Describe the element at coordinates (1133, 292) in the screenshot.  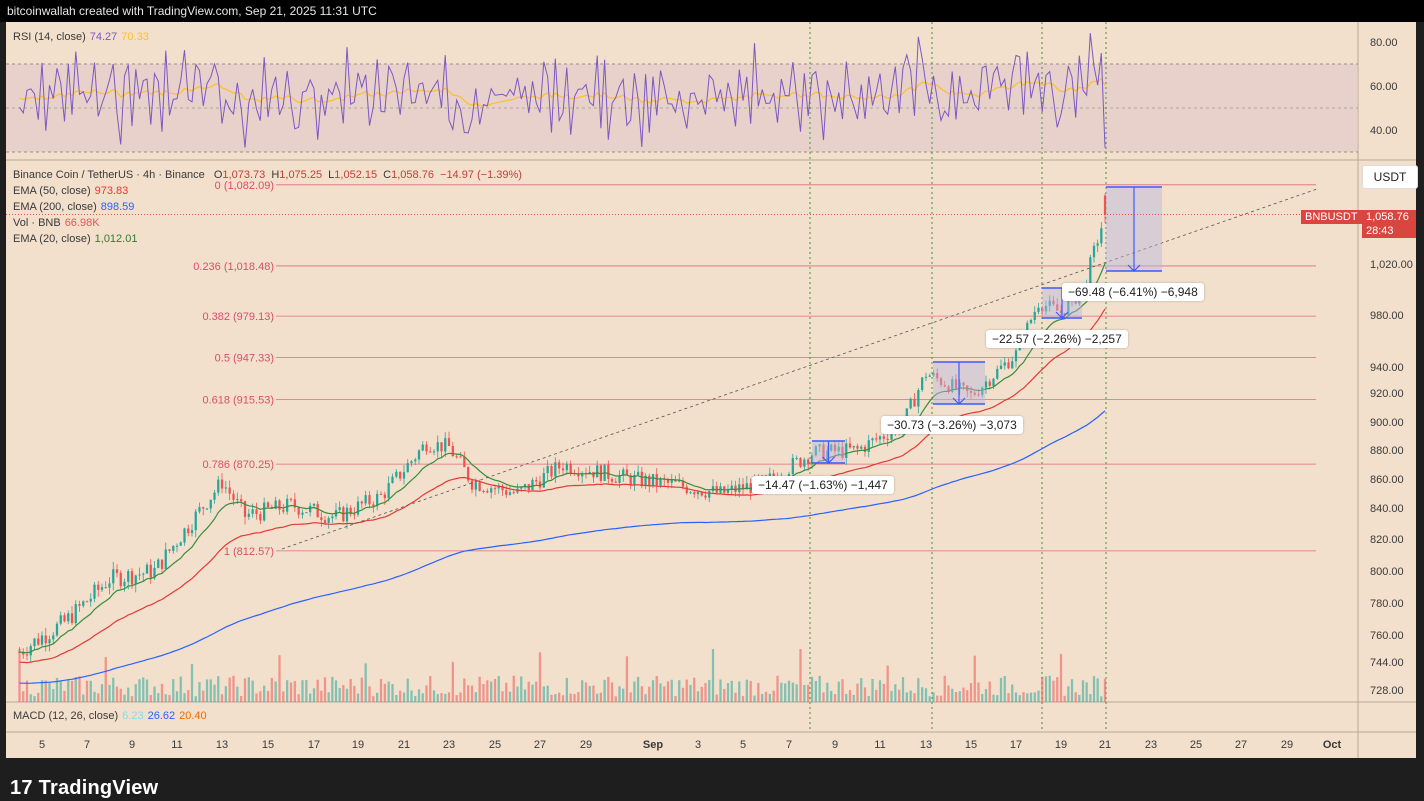
I see `measure-label-4: −69.48 (−6.41%) −6,948` at that location.